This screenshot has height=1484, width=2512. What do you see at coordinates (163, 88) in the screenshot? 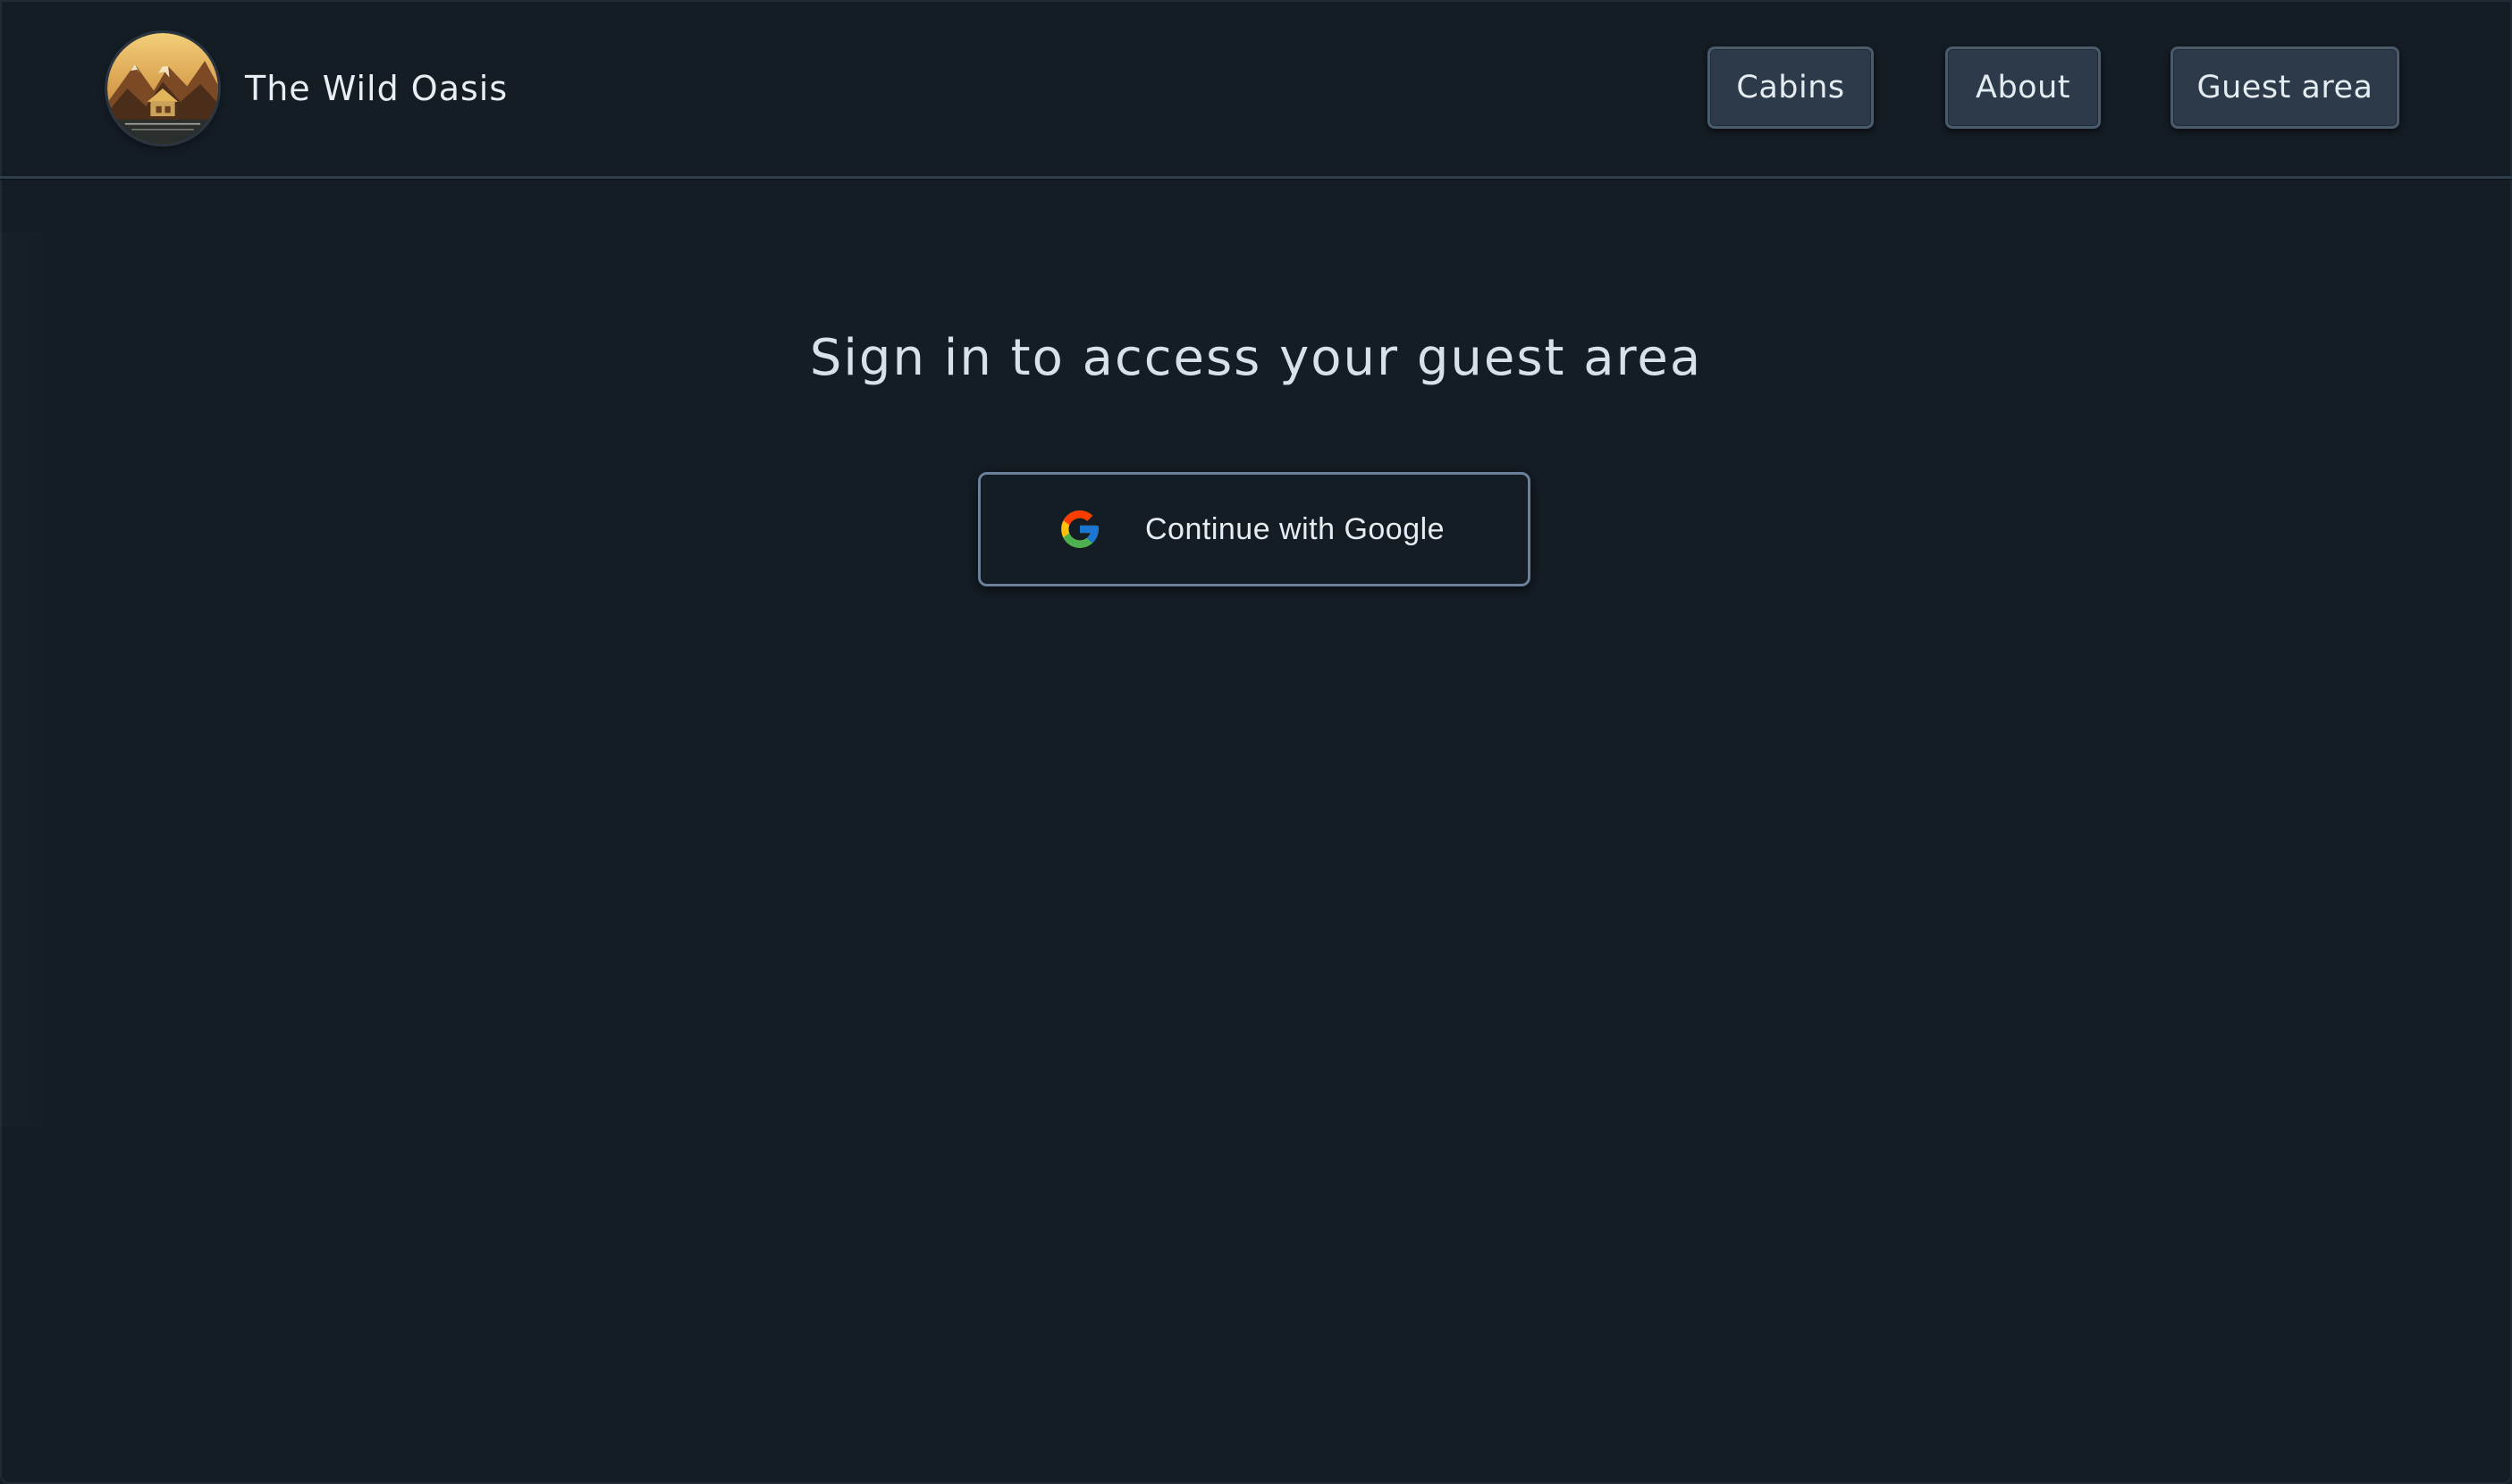
I see `mountain-cabin-logo-icon` at bounding box center [163, 88].